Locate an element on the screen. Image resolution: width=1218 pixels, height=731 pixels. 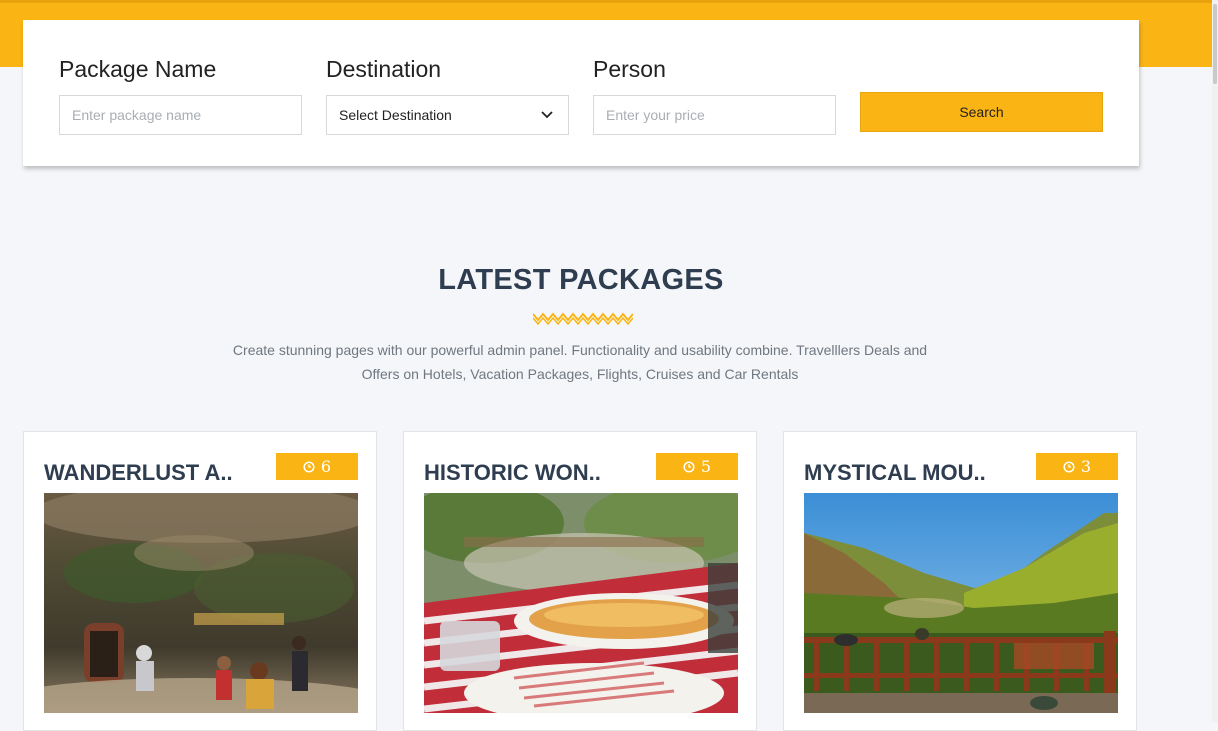
person-input is located at coordinates (714, 115).